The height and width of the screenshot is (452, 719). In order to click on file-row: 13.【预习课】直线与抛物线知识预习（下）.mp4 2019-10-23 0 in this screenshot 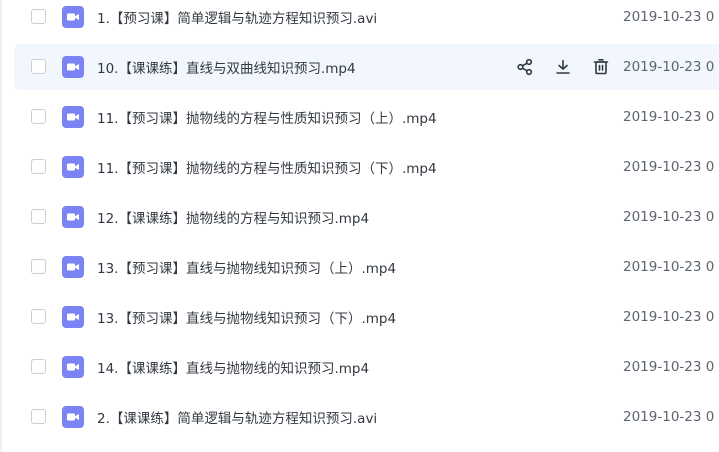, I will do `click(366, 317)`.